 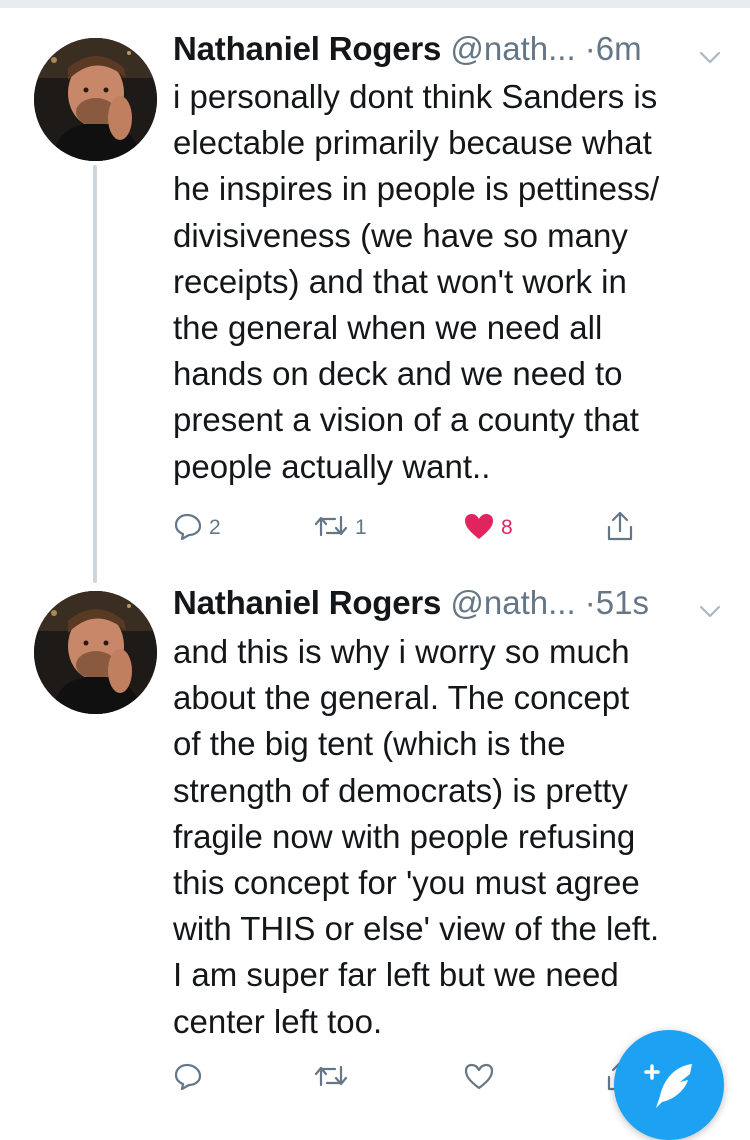 I want to click on reply-button, so click(x=188, y=1078).